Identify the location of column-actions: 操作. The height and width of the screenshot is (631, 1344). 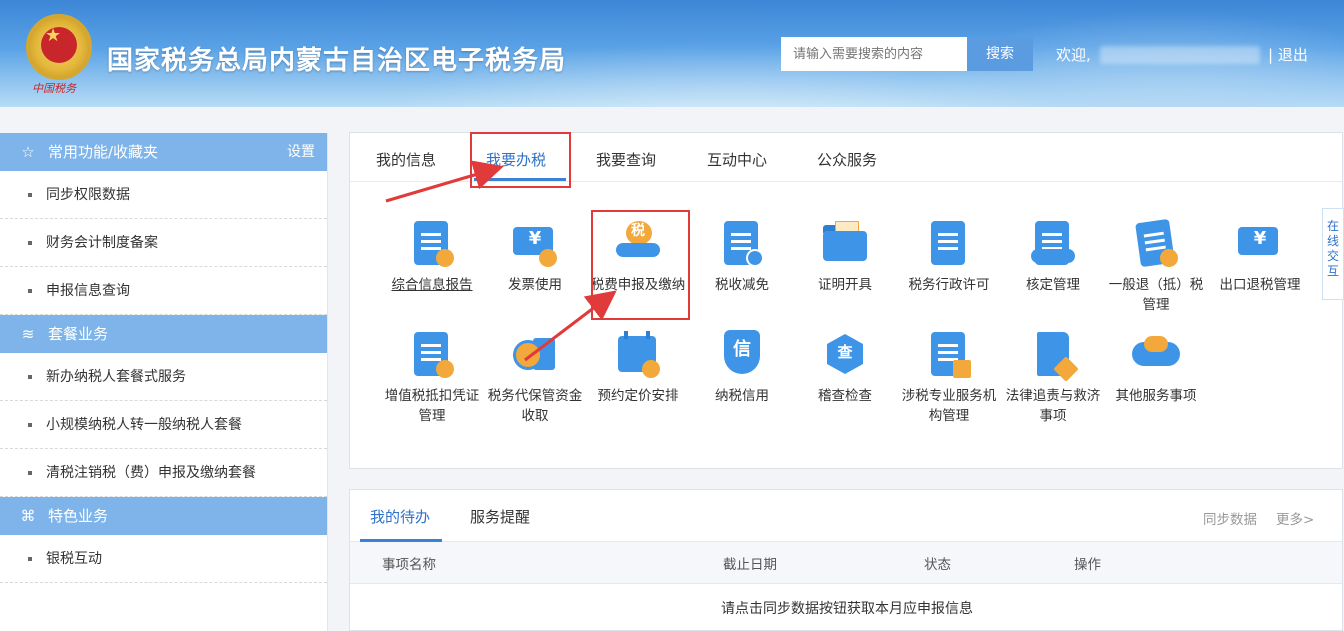
(1087, 565).